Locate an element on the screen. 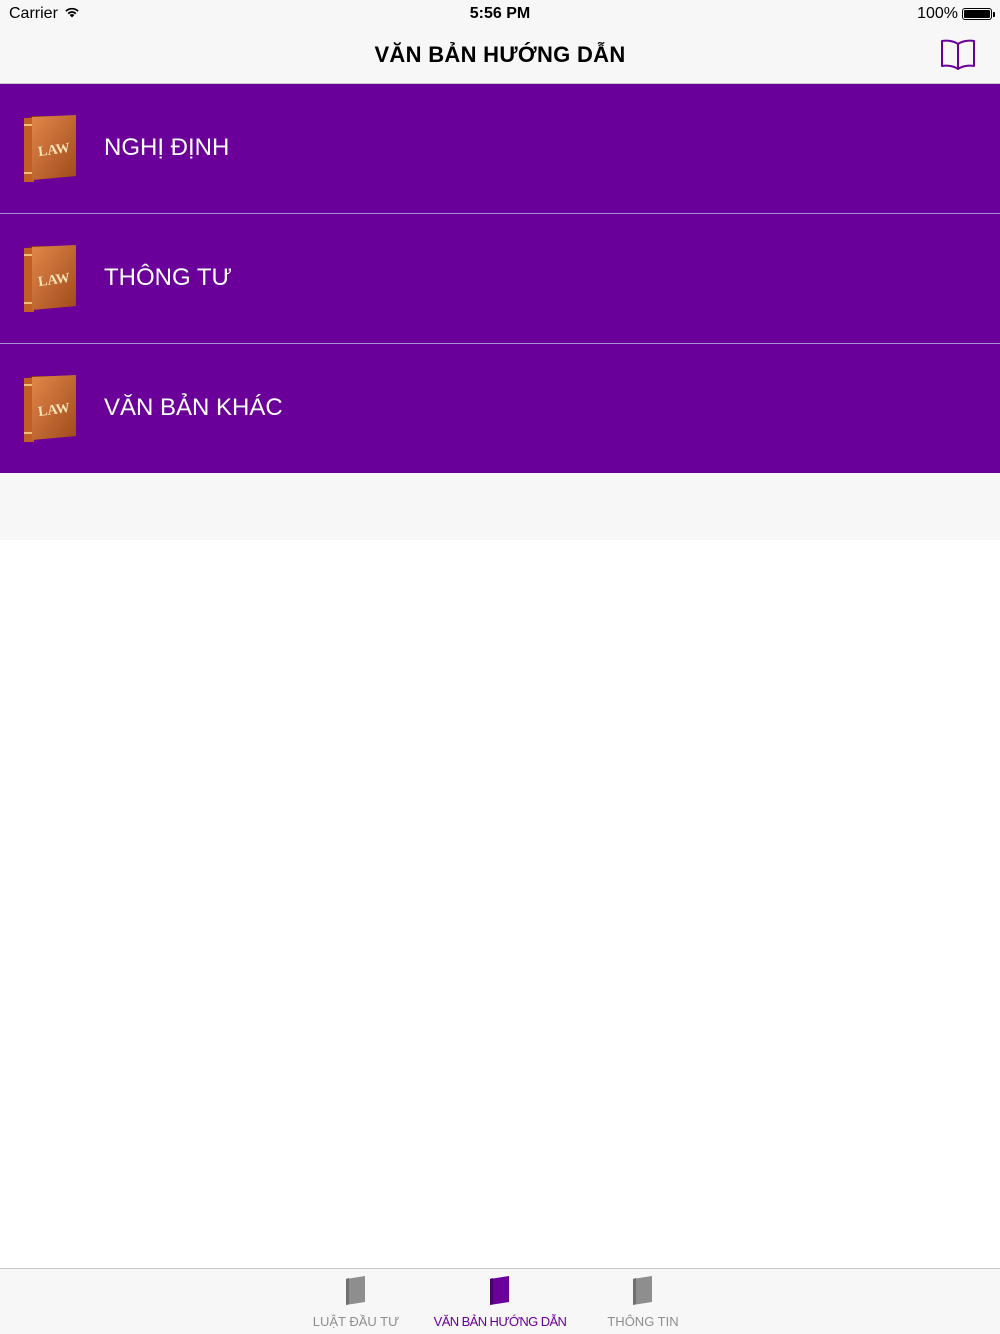 The image size is (1000, 1334). tab-thong-tin: THÔNG TIN is located at coordinates (643, 1301).